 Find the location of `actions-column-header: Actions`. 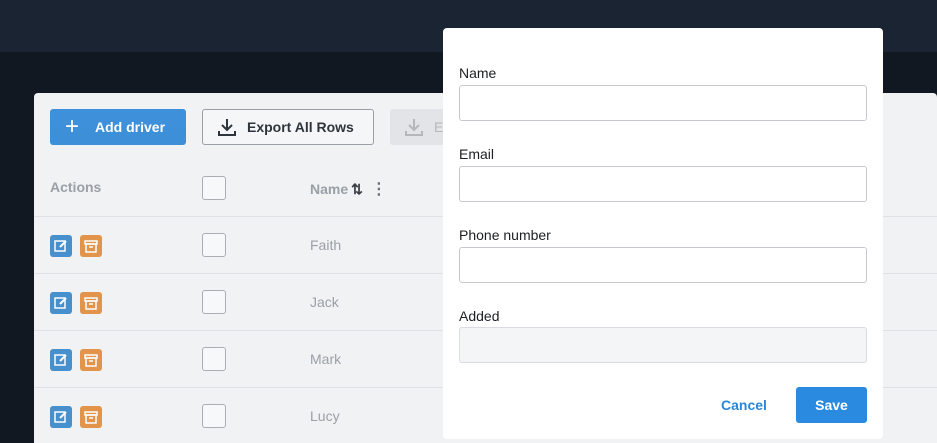

actions-column-header: Actions is located at coordinates (76, 187).